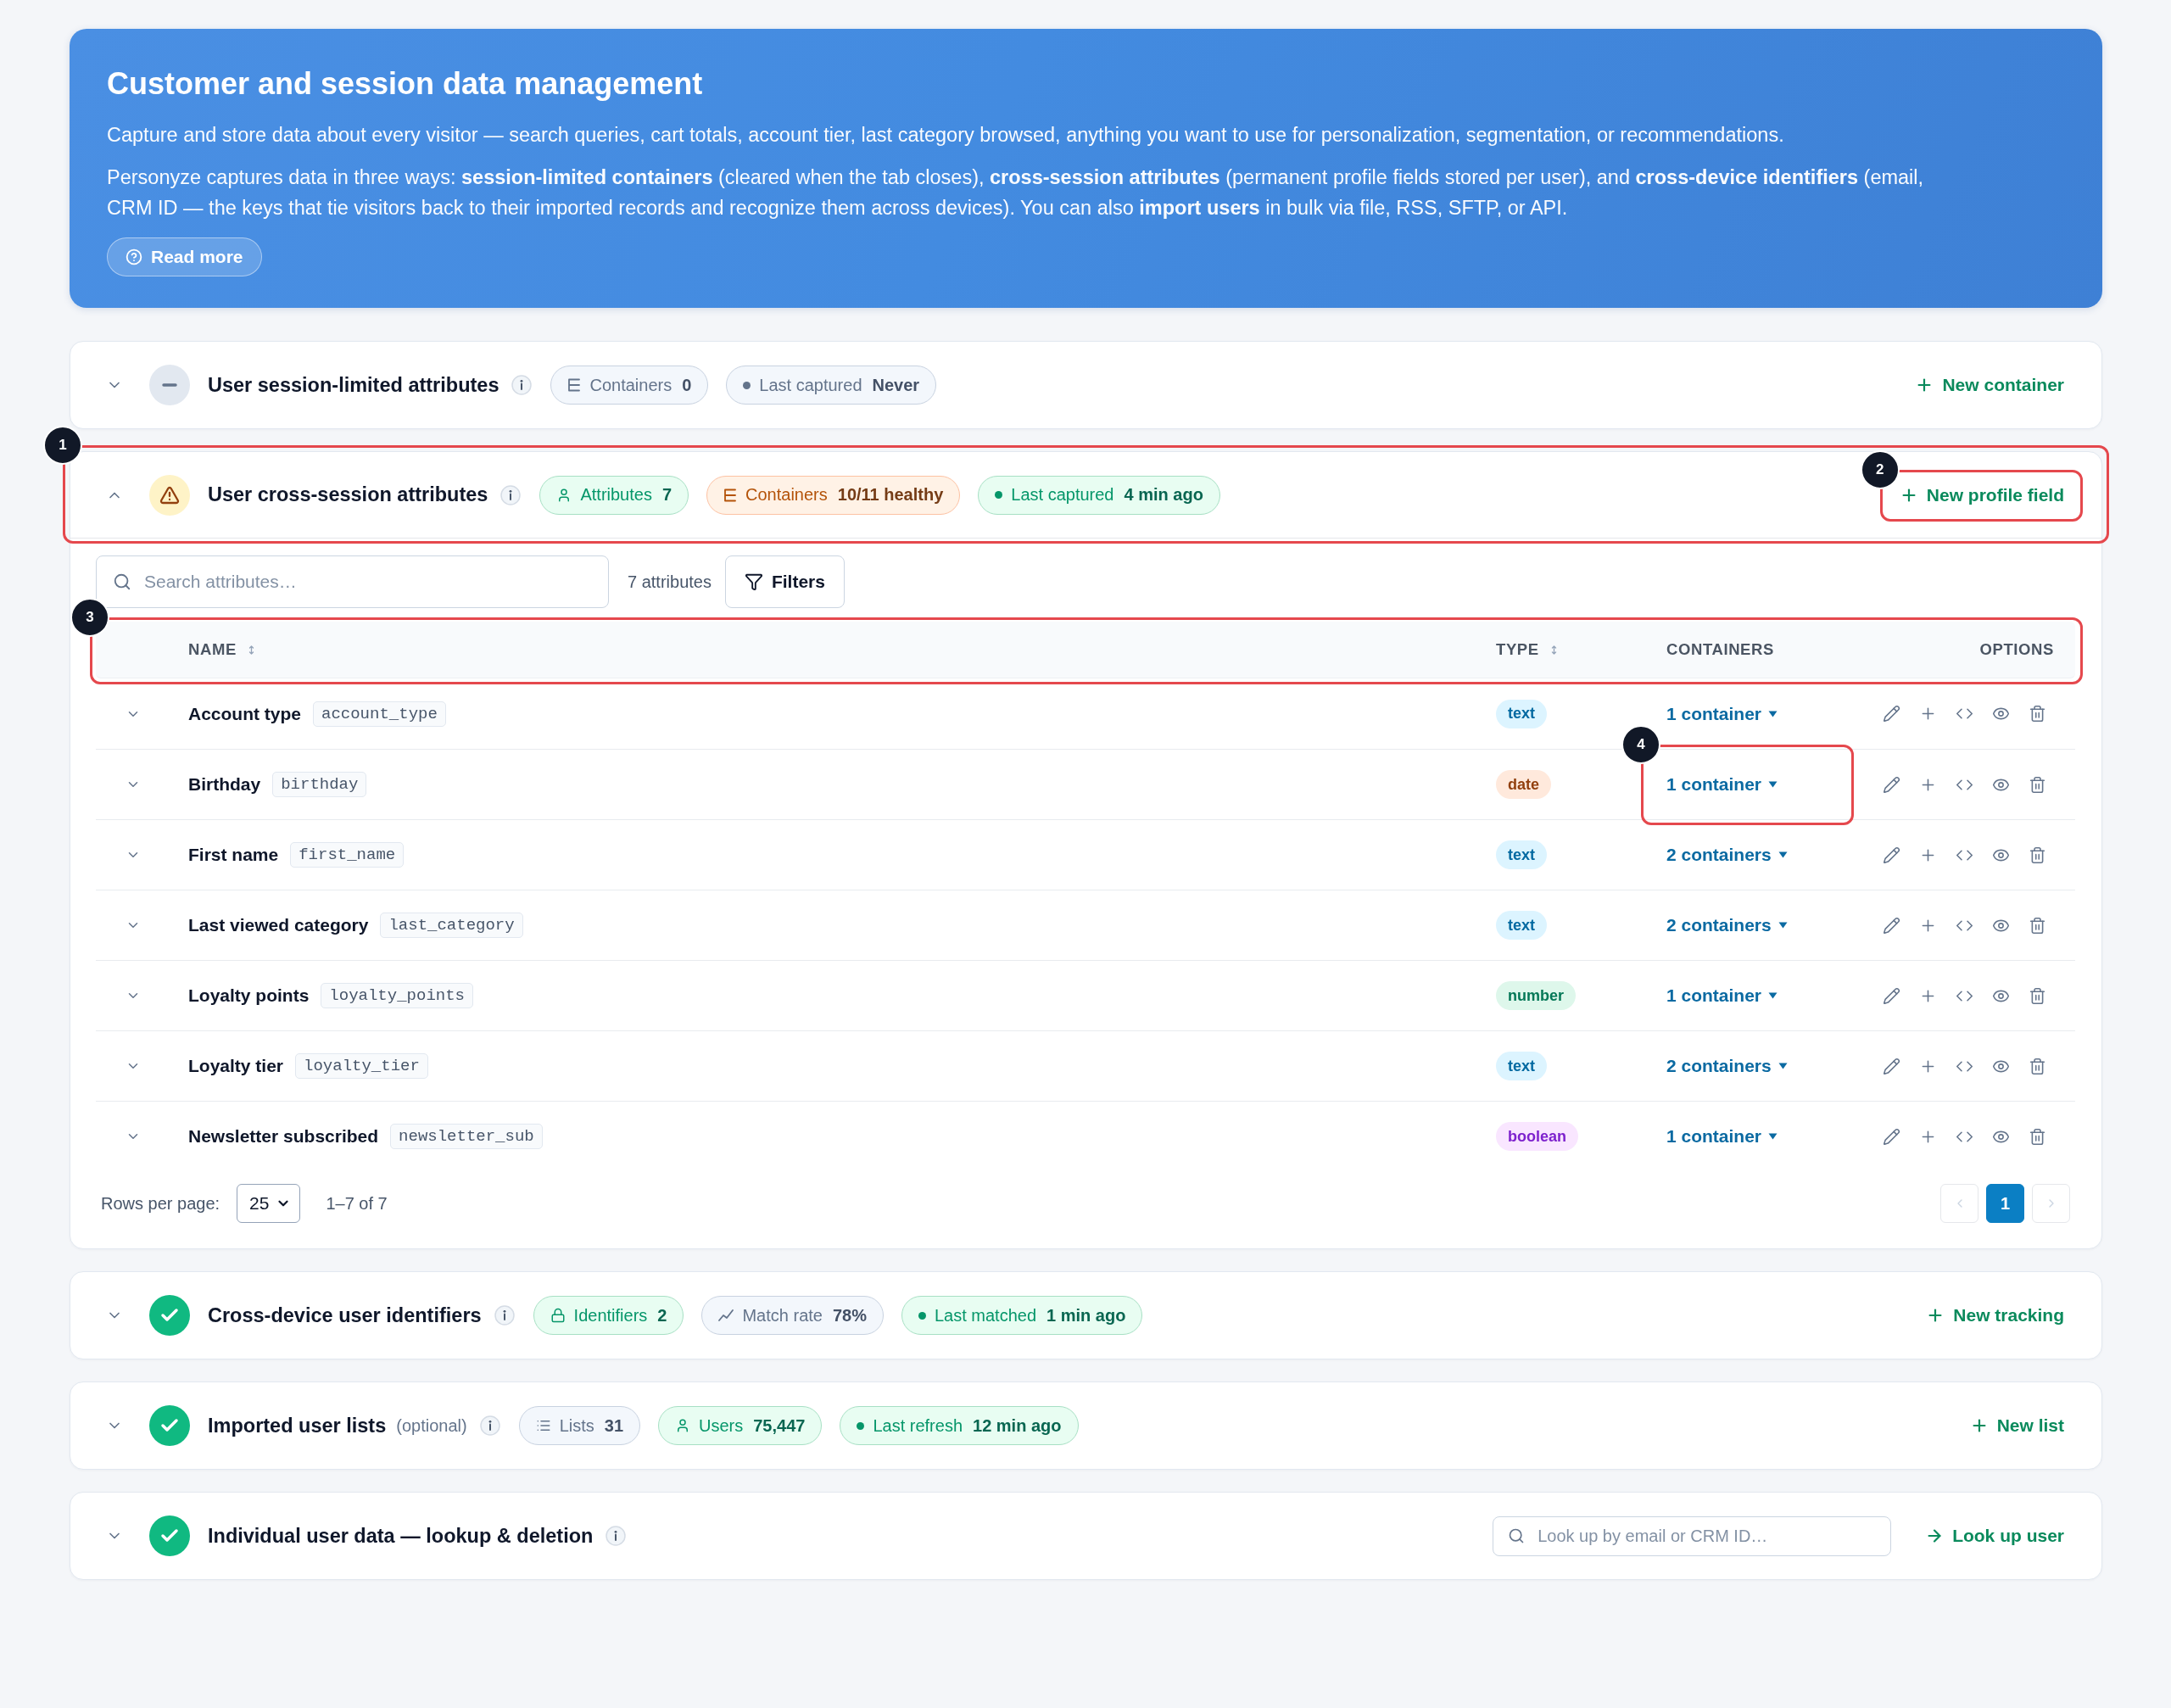 The image size is (2171, 1708). I want to click on stat-value: 78%, so click(849, 1315).